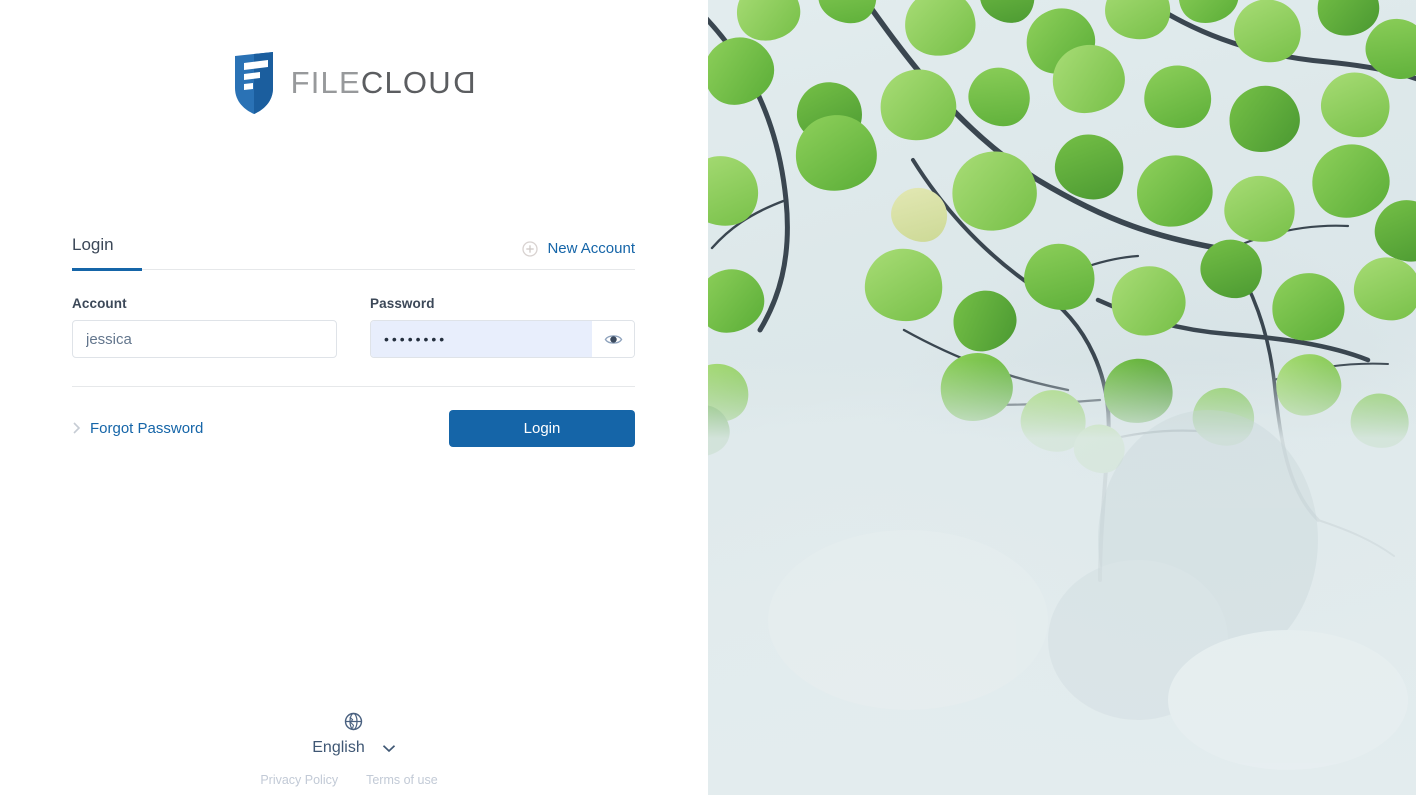 This screenshot has height=795, width=1416. I want to click on account-label: Account, so click(99, 303).